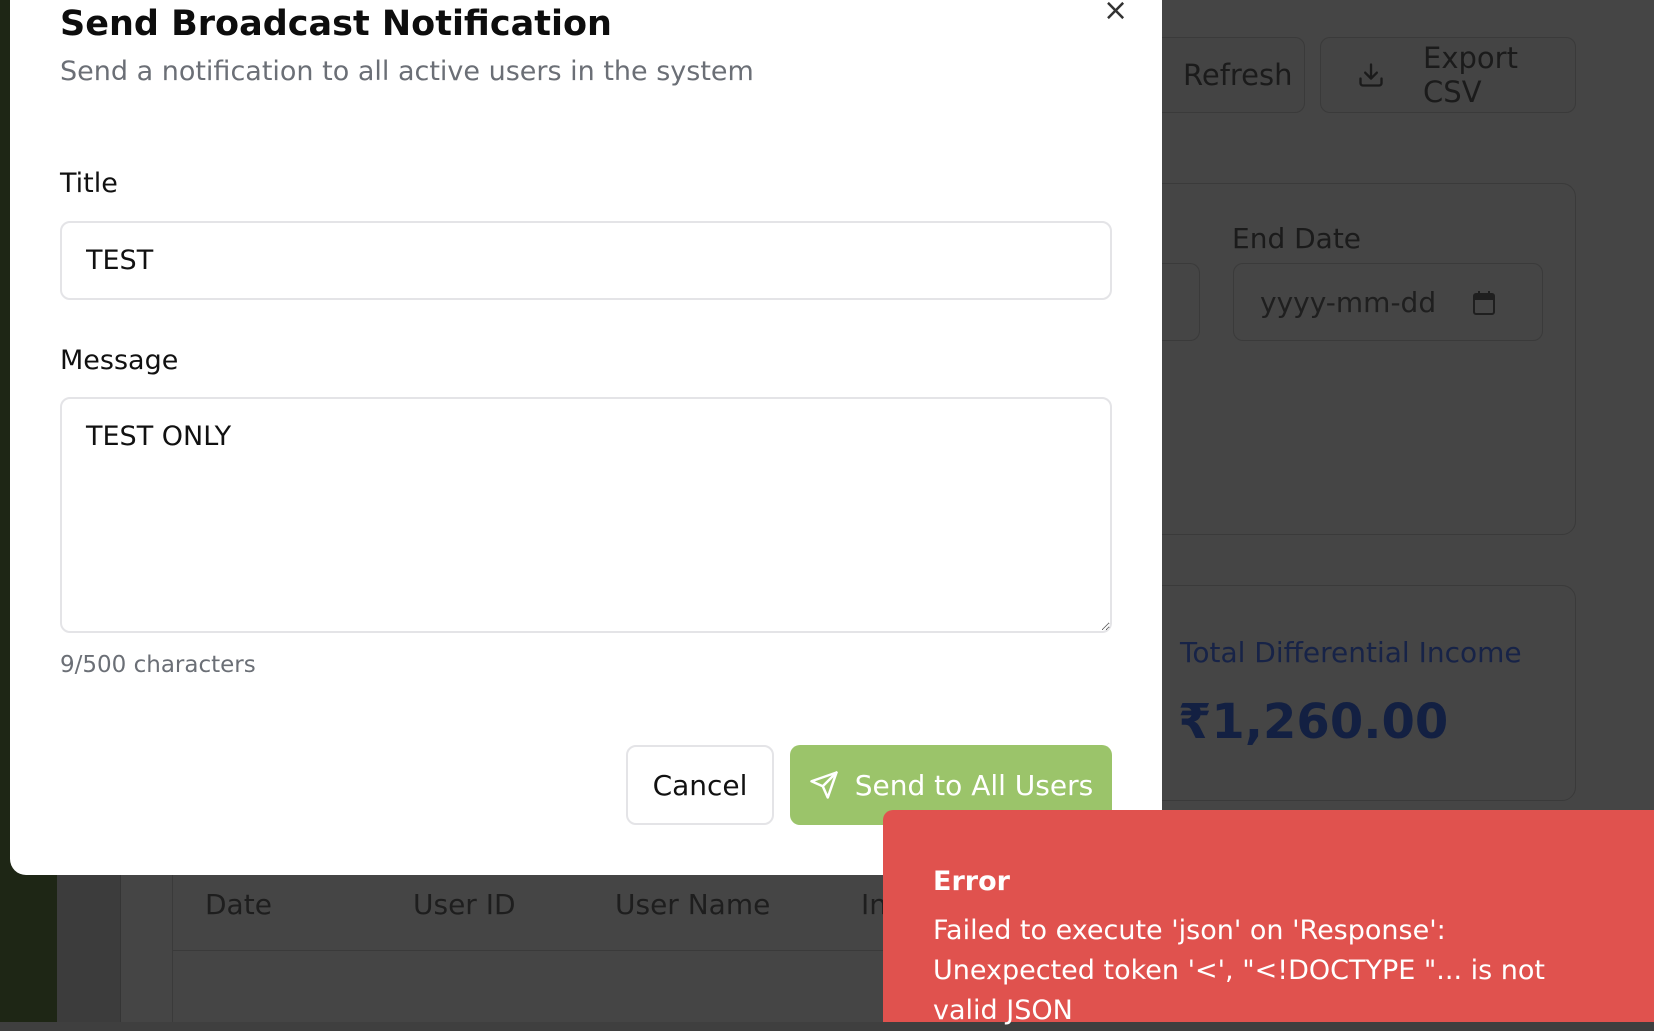 The image size is (1654, 1031). What do you see at coordinates (1470, 75) in the screenshot?
I see `export-csv-label: Export CSV` at bounding box center [1470, 75].